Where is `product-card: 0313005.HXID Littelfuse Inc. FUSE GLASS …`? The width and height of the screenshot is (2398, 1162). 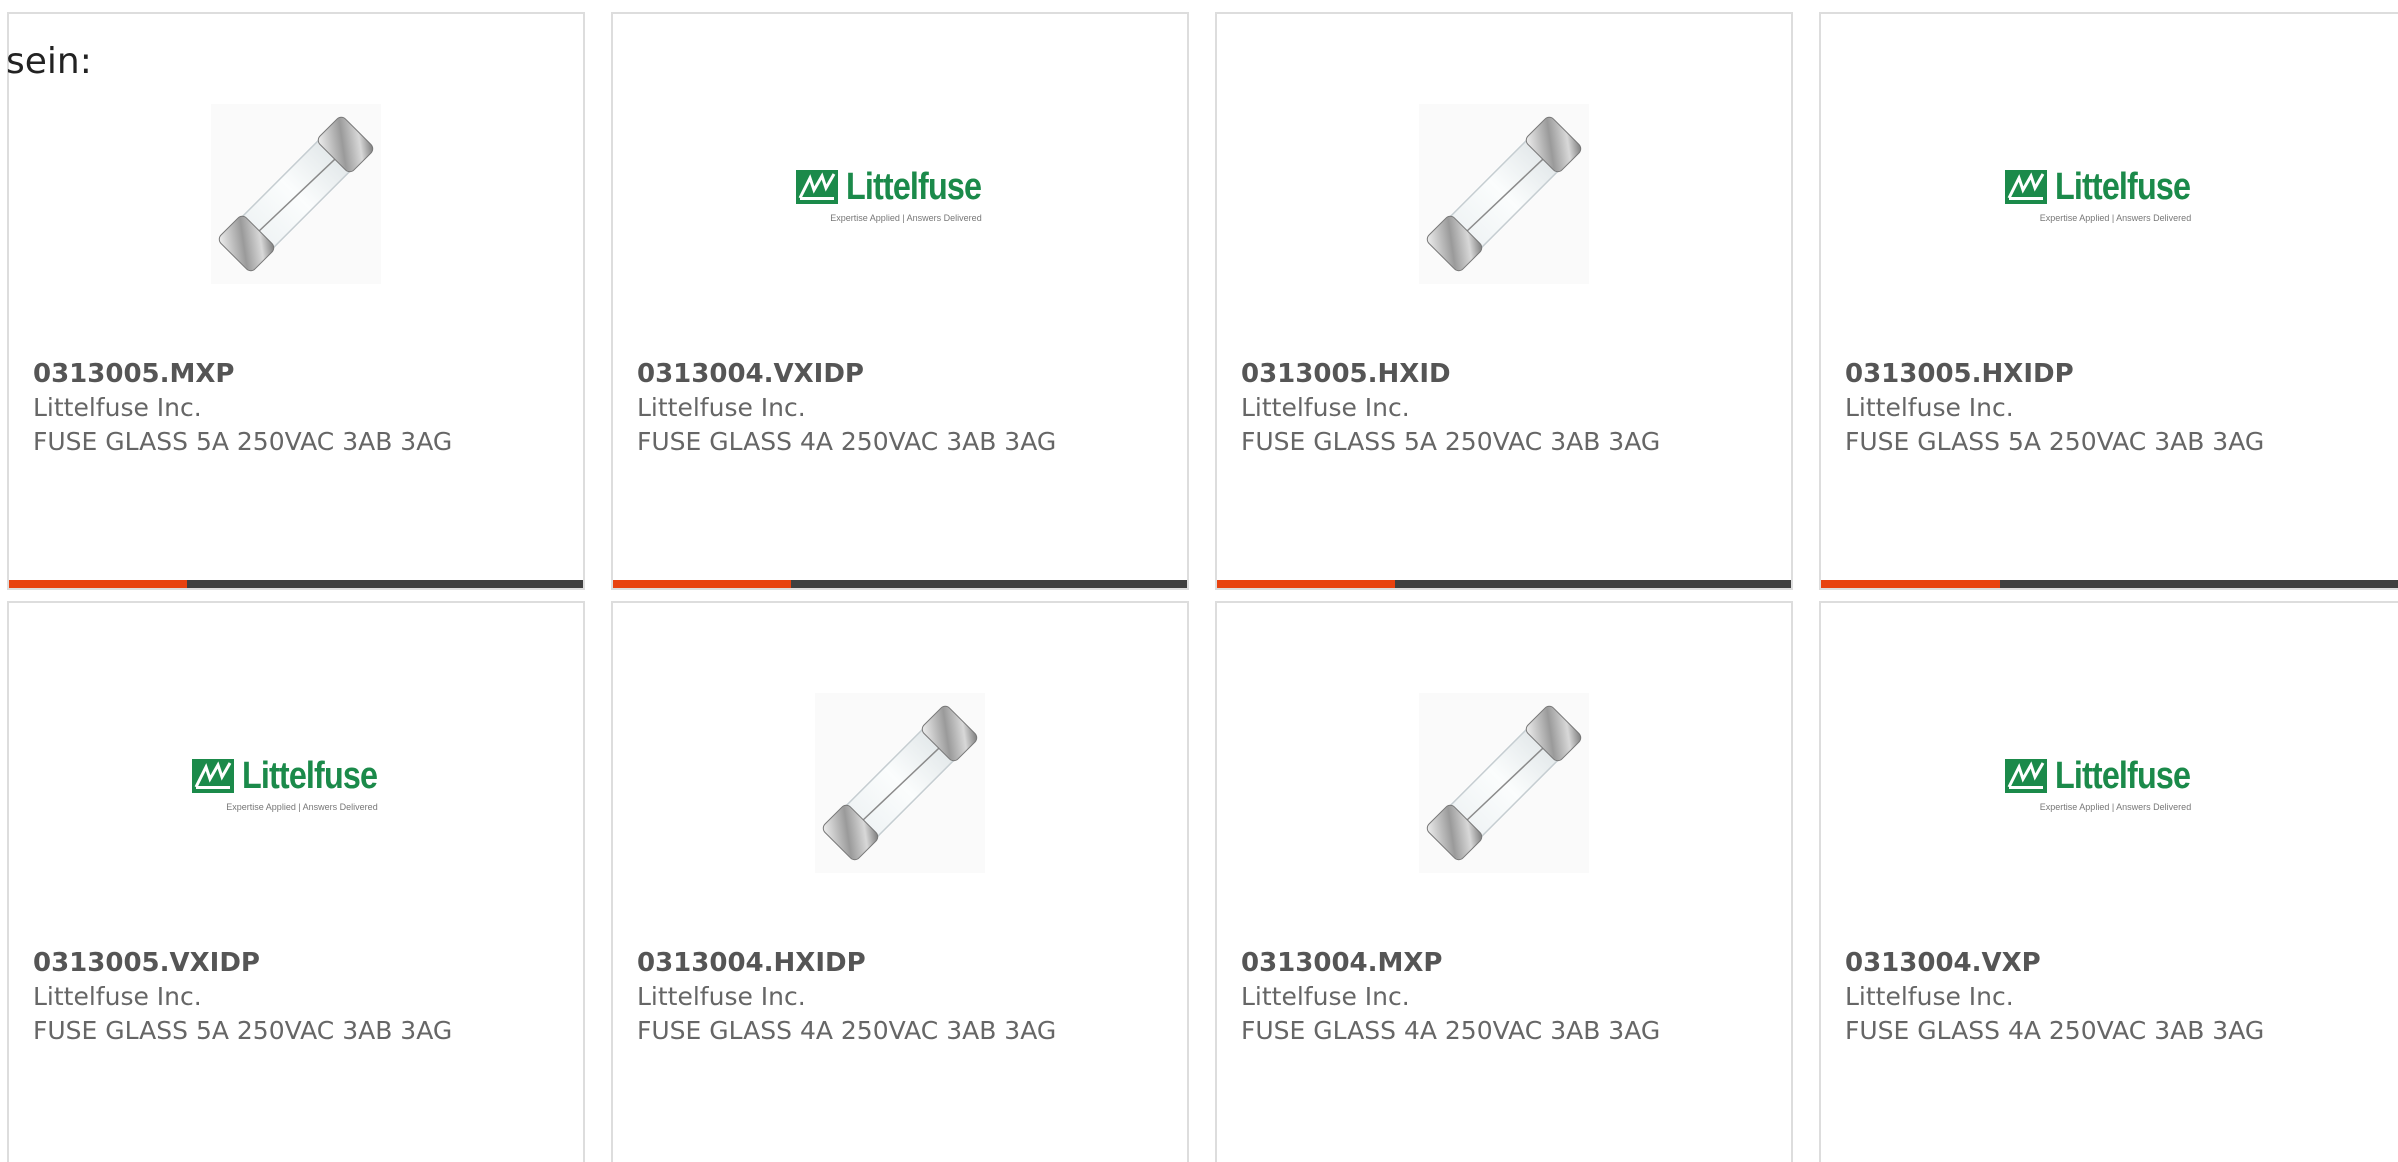 product-card: 0313005.HXID Littelfuse Inc. FUSE GLASS … is located at coordinates (1504, 301).